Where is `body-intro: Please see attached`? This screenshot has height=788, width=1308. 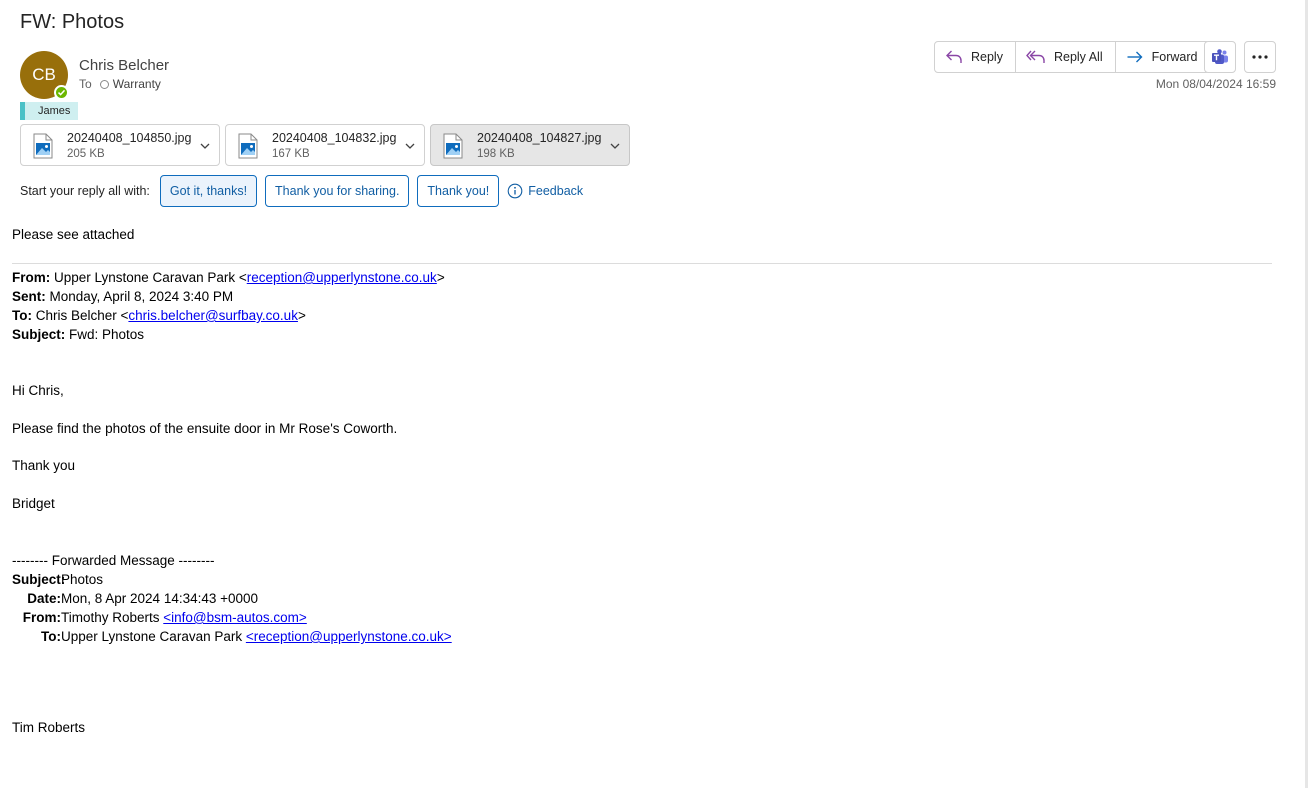
body-intro: Please see attached is located at coordinates (73, 234).